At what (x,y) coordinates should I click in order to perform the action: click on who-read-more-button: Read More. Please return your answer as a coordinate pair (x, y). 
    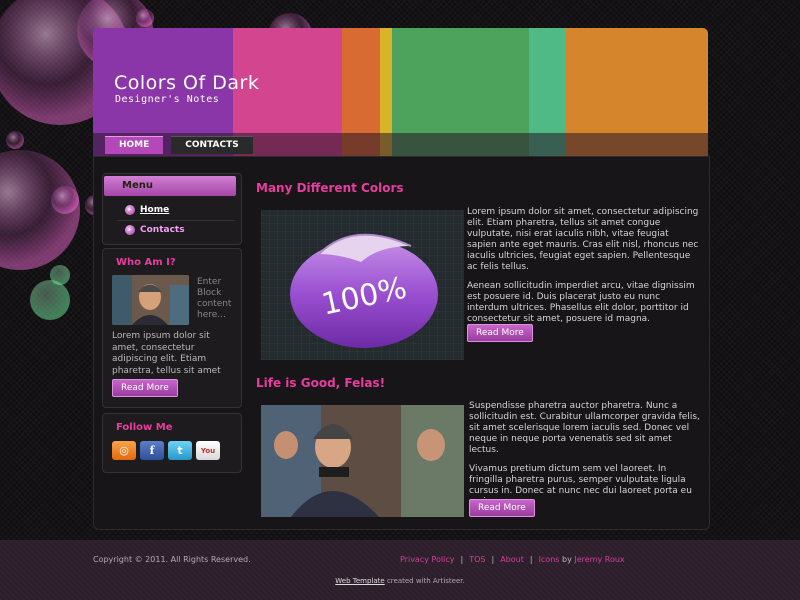
    Looking at the image, I should click on (145, 388).